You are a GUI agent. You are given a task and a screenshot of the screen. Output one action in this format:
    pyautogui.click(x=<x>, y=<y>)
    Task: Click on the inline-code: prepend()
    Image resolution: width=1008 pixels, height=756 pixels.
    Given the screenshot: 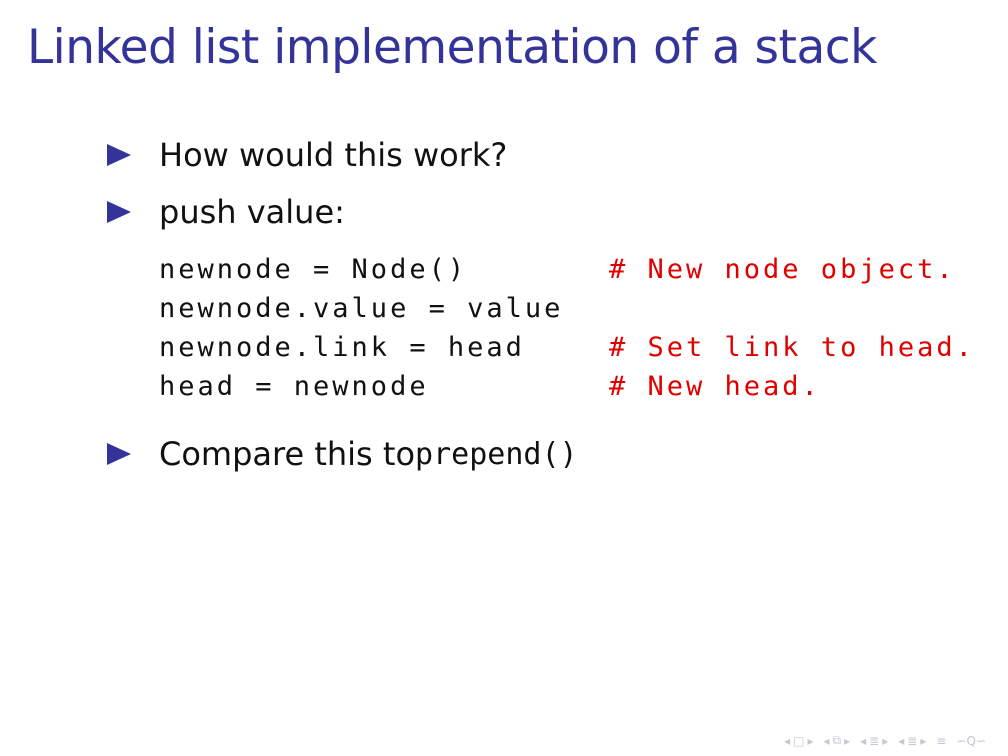 What is the action you would take?
    pyautogui.click(x=496, y=454)
    